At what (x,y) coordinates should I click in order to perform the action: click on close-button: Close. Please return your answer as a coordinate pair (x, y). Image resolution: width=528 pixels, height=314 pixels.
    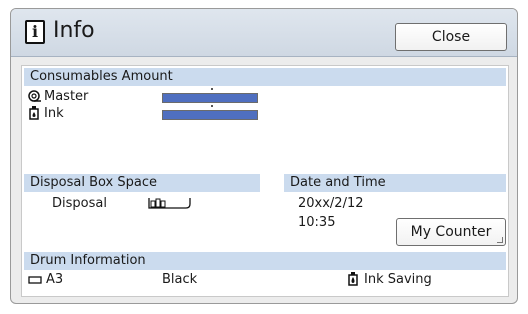
    Looking at the image, I should click on (451, 37).